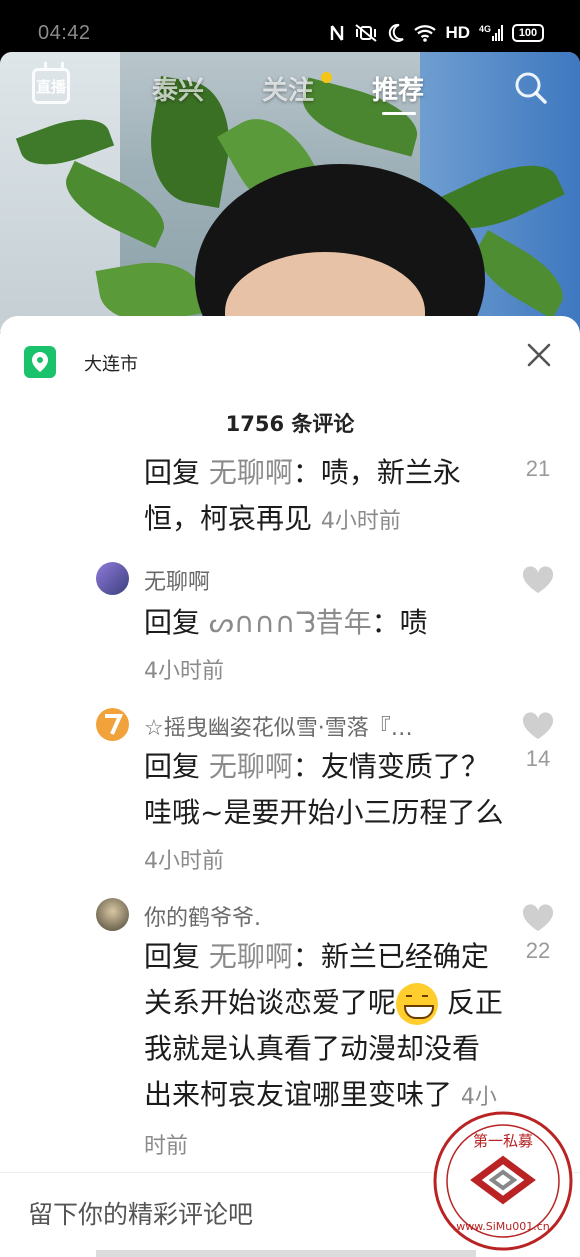 The width and height of the screenshot is (580, 1257). What do you see at coordinates (417, 1004) in the screenshot?
I see `grin-emoji-icon` at bounding box center [417, 1004].